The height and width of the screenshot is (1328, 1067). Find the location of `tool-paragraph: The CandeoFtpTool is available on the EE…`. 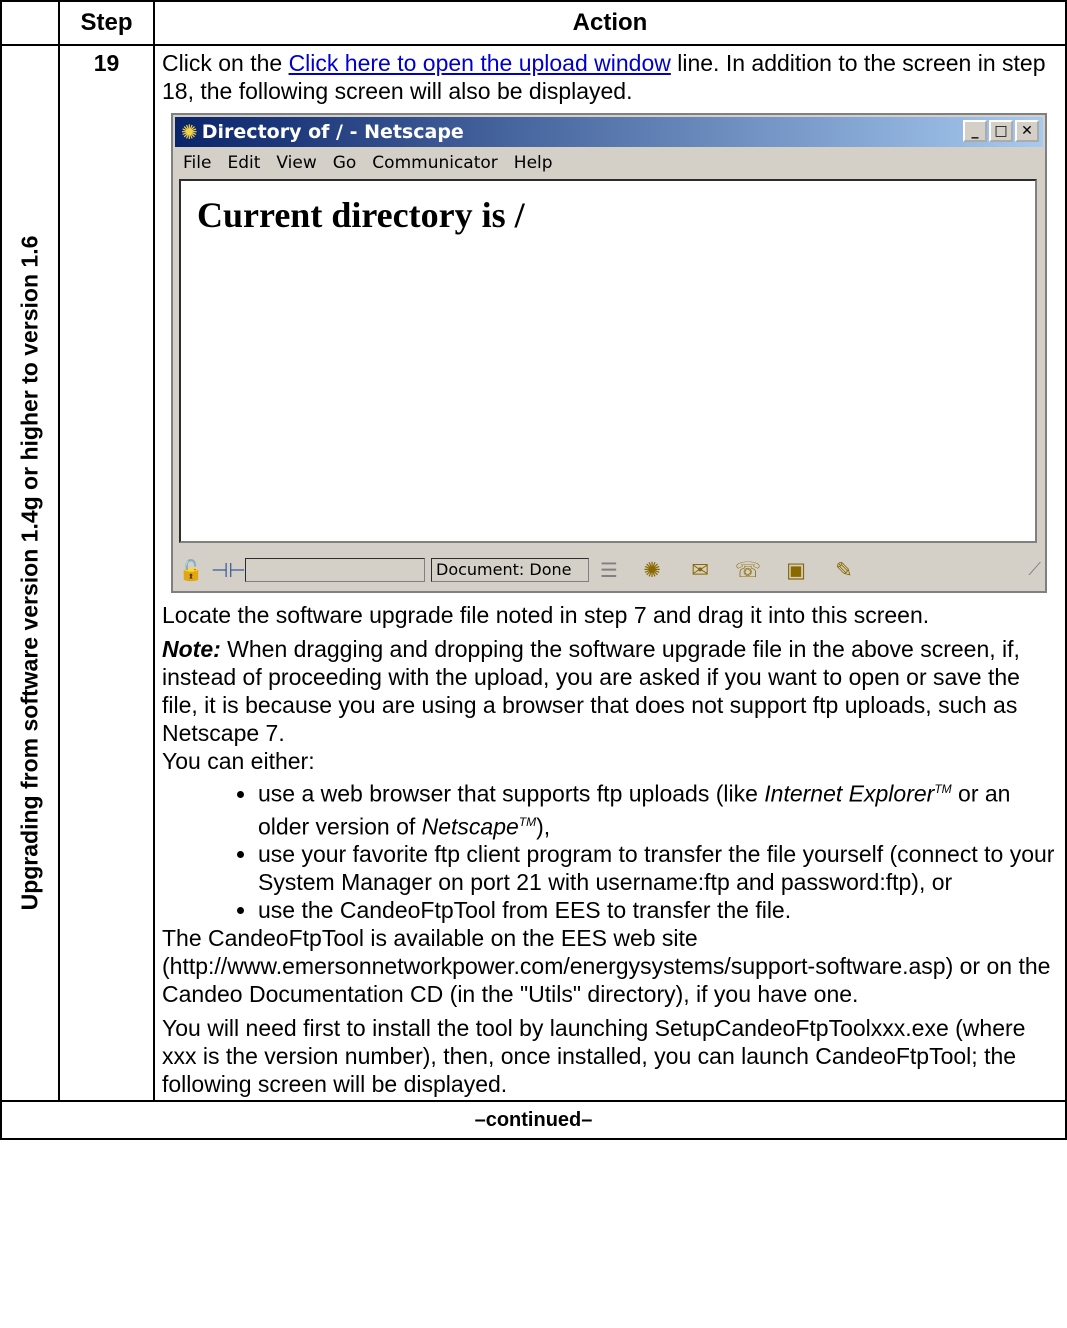

tool-paragraph: The CandeoFtpTool is available on the EE… is located at coordinates (606, 966).